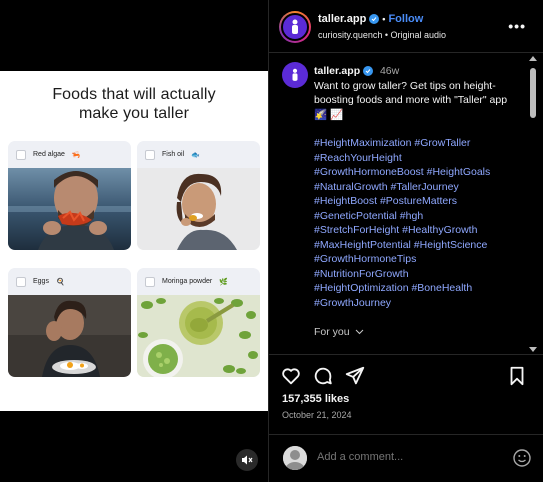  Describe the element at coordinates (418, 143) in the screenshot. I see `hashtag-line: #HeightMaximization #GrowTaller` at that location.